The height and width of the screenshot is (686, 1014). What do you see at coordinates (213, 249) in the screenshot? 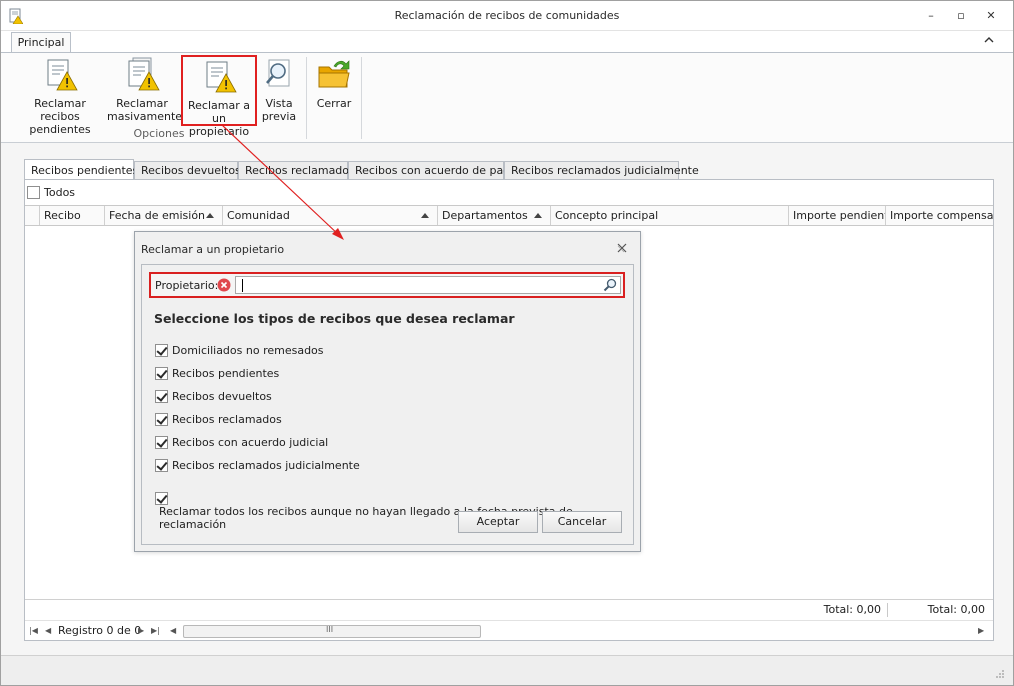
I see `dialog-title: Reclamar a un propietario` at bounding box center [213, 249].